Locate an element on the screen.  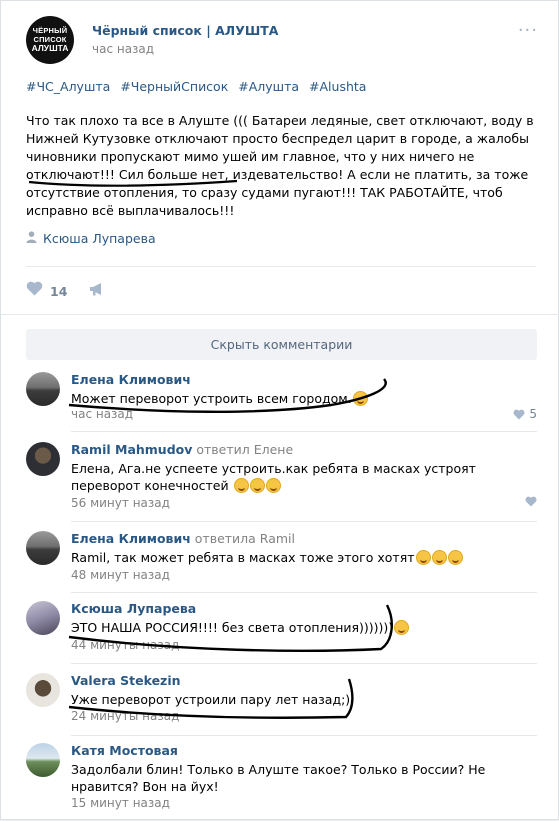
comment-author-line: Ramil Mahmudov ответил Елене is located at coordinates (182, 449).